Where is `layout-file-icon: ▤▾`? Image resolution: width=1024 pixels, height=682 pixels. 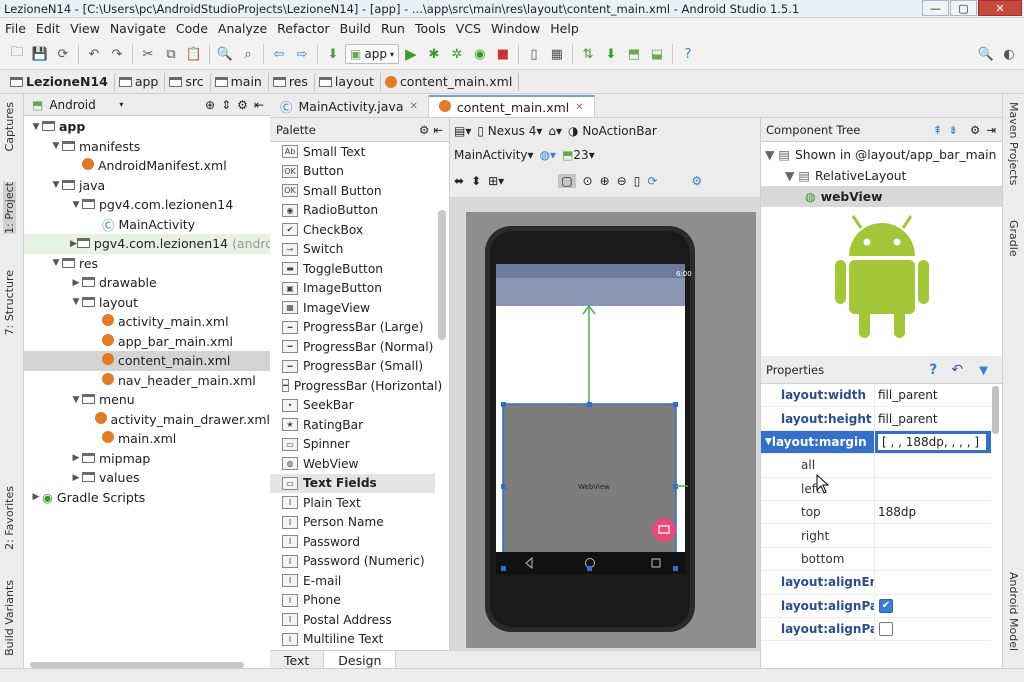
layout-file-icon: ▤▾ is located at coordinates (462, 131).